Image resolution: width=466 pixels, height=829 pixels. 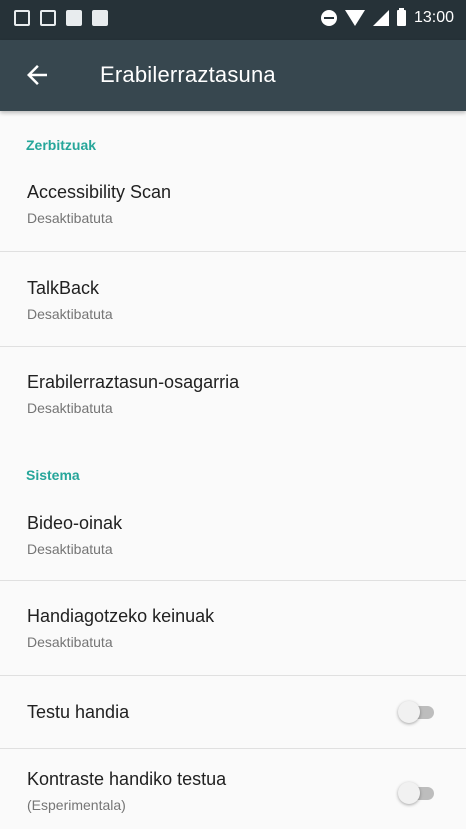 I want to click on item-title: Erabilerraztasun-osagarria, so click(x=133, y=382).